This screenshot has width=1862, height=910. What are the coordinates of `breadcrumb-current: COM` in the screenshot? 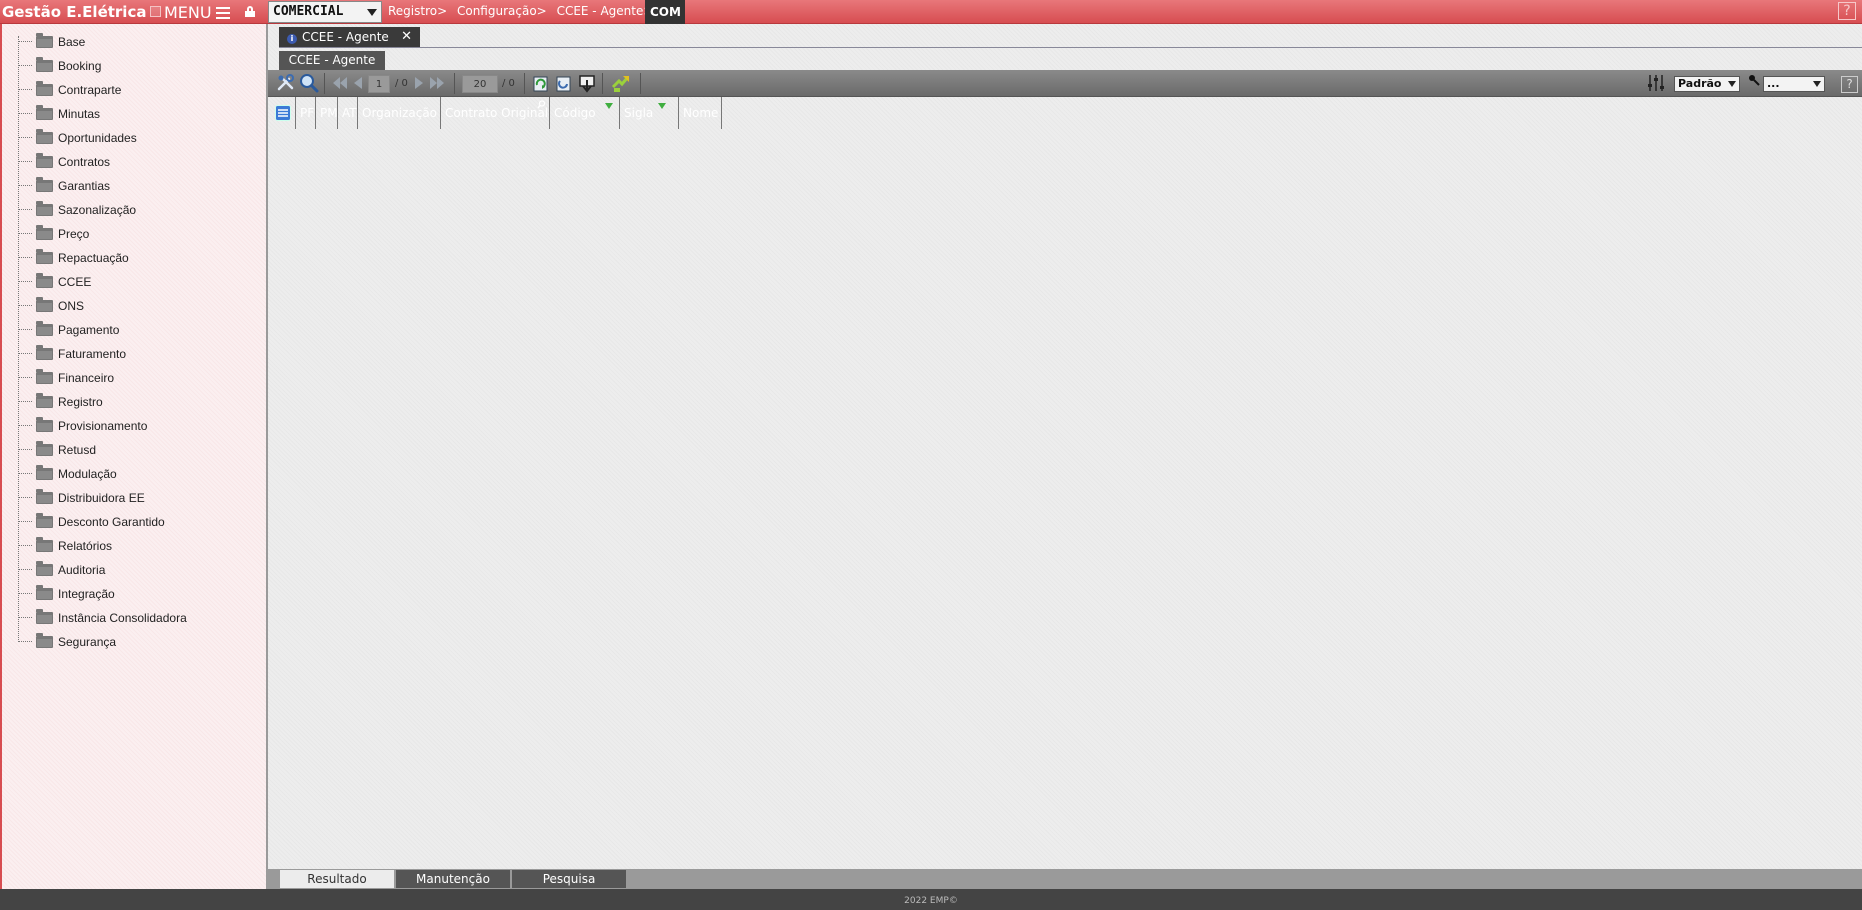 It's located at (665, 12).